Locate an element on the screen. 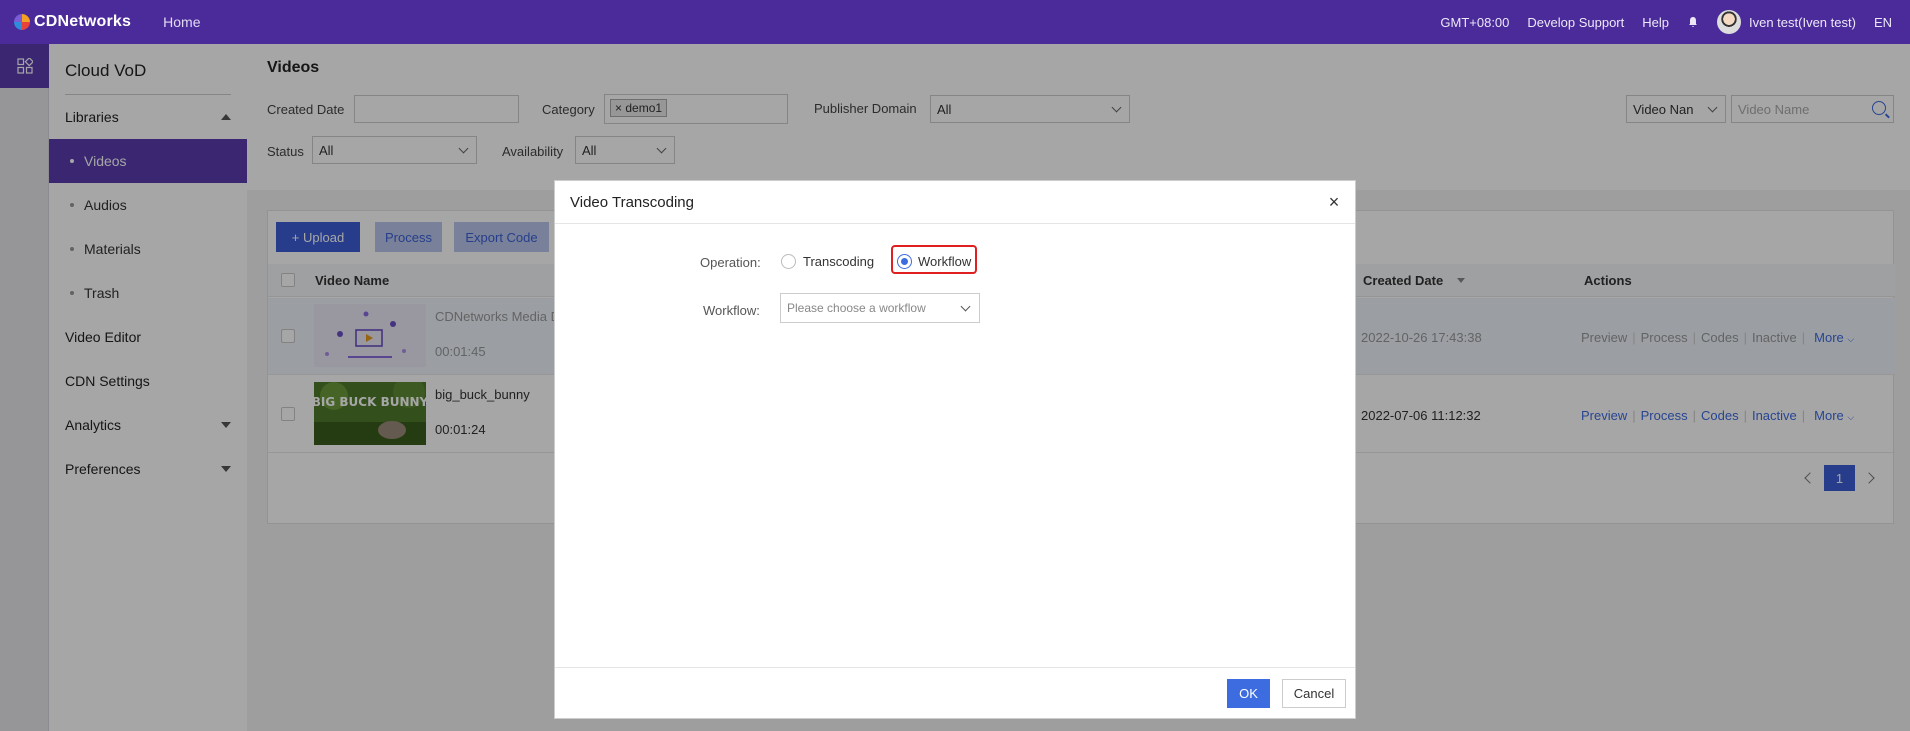  workflow-placeholder: Please choose a workflow is located at coordinates (856, 308).